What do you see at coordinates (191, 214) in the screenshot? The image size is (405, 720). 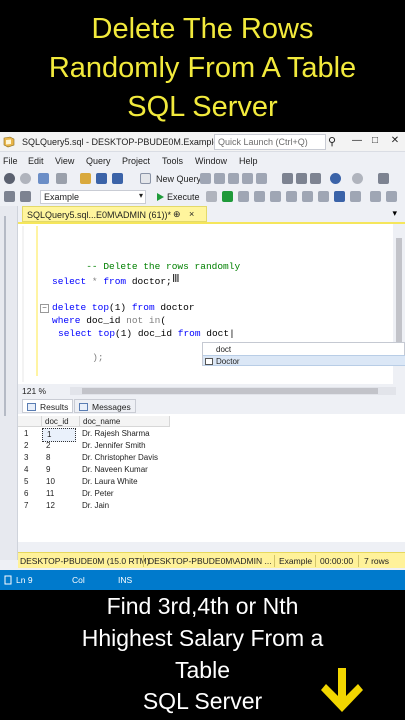 I see `close-tab-icon: ×` at bounding box center [191, 214].